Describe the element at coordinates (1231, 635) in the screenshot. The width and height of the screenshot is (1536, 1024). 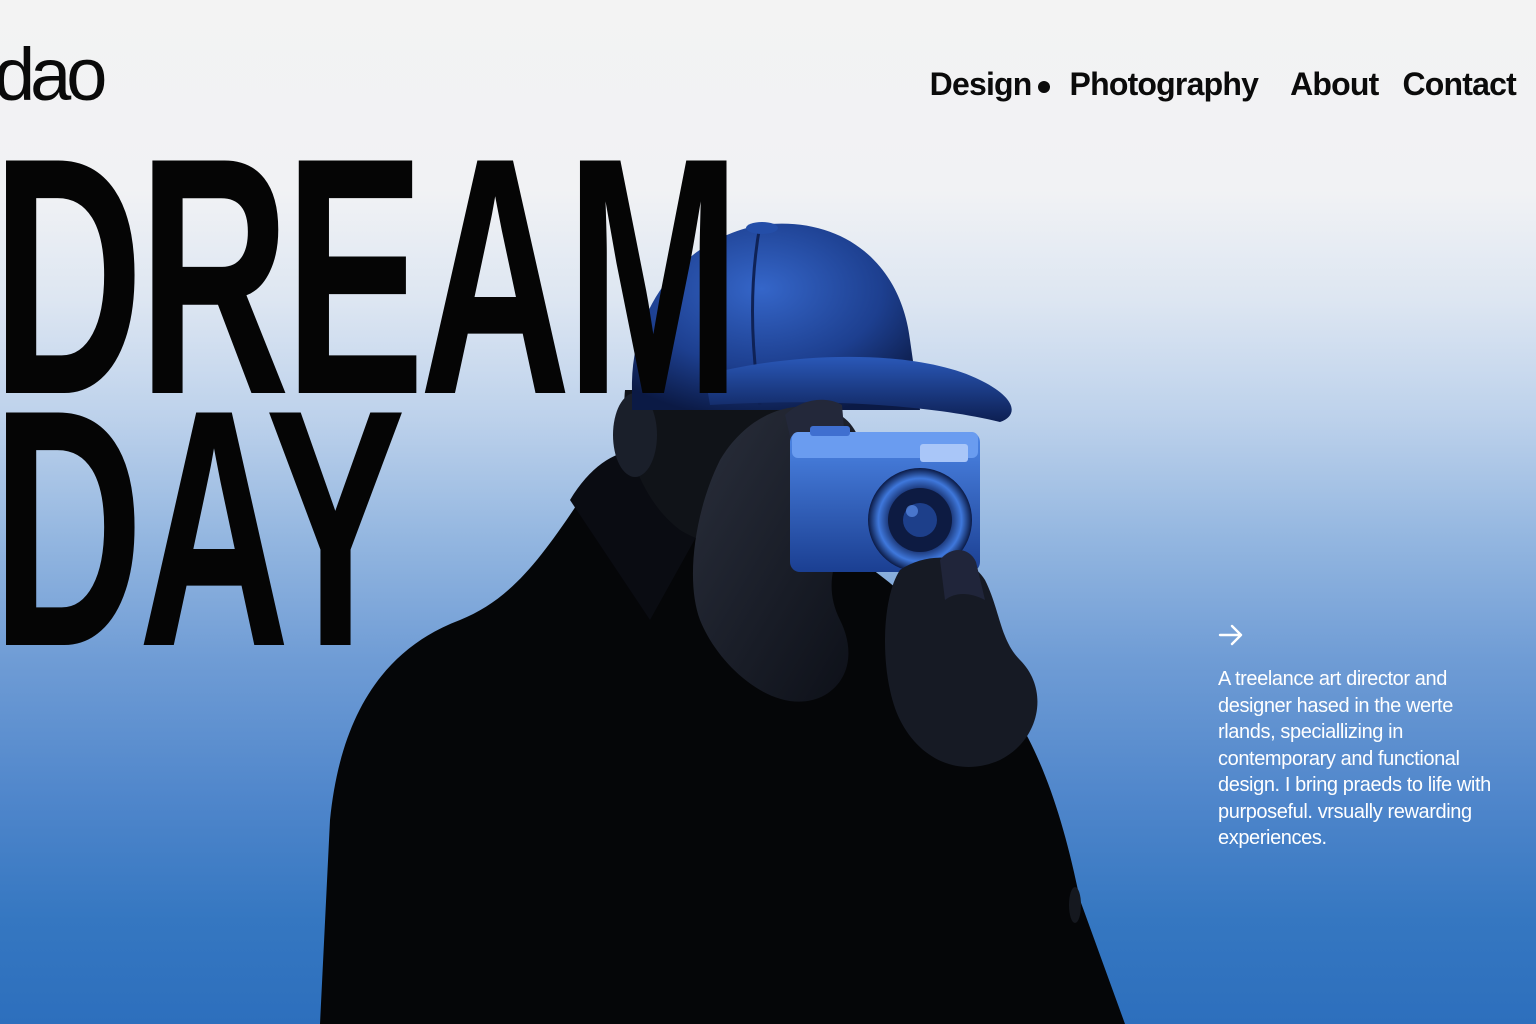
I see `arrow-right-icon` at that location.